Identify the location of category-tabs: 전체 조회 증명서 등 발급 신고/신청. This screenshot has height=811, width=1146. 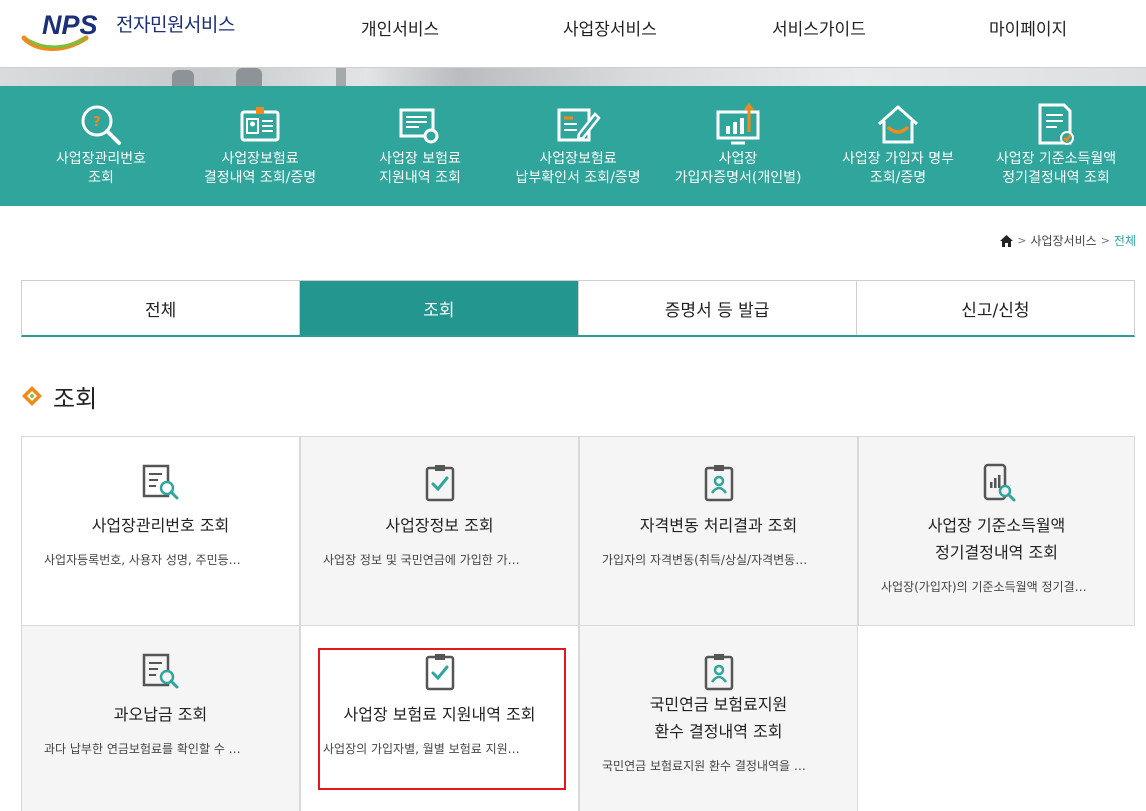
(578, 308).